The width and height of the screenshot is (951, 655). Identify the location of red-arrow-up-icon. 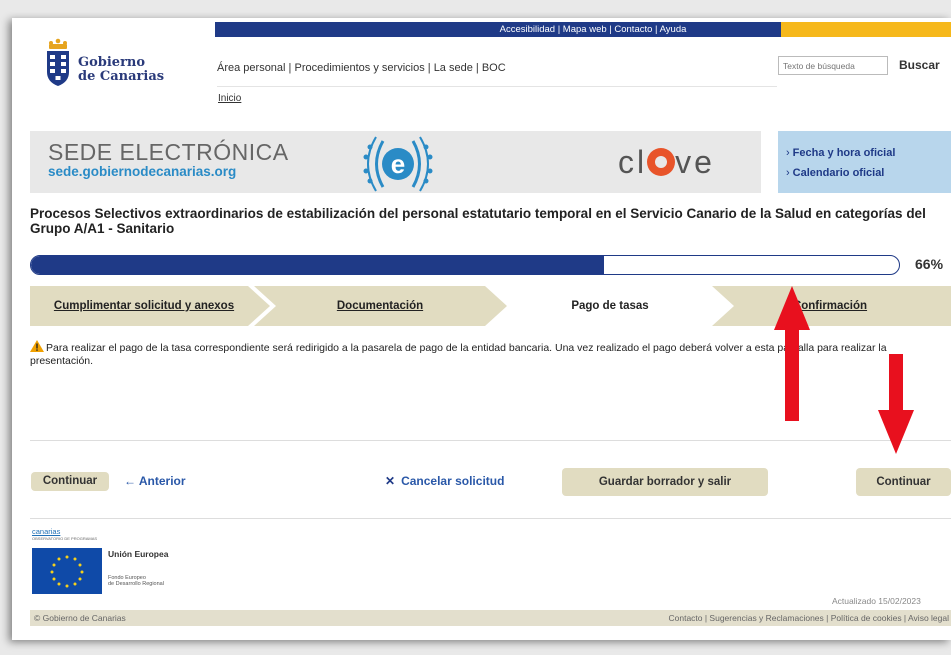
(792, 353).